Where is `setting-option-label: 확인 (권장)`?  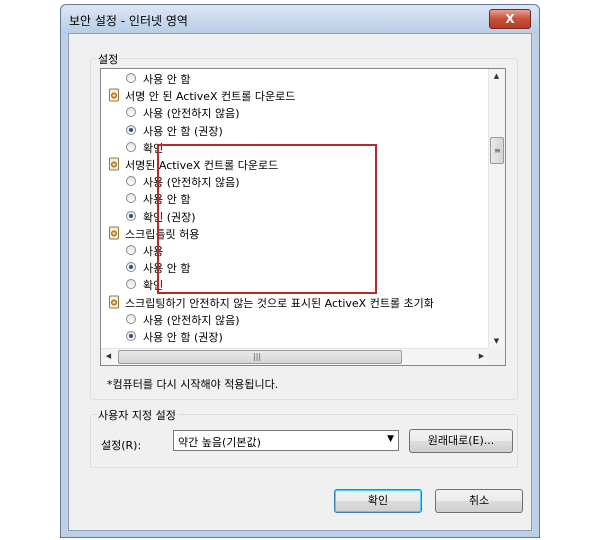 setting-option-label: 확인 (권장) is located at coordinates (169, 217).